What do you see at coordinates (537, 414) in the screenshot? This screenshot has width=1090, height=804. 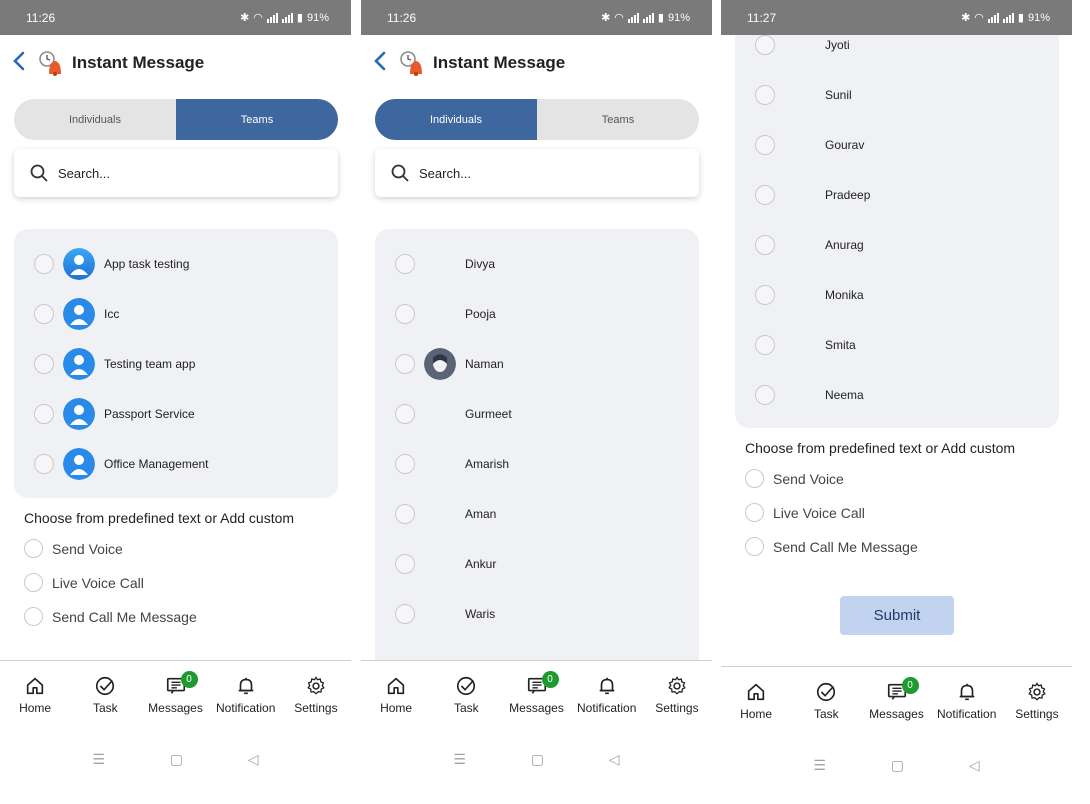 I see `list-item: Gurmeet` at bounding box center [537, 414].